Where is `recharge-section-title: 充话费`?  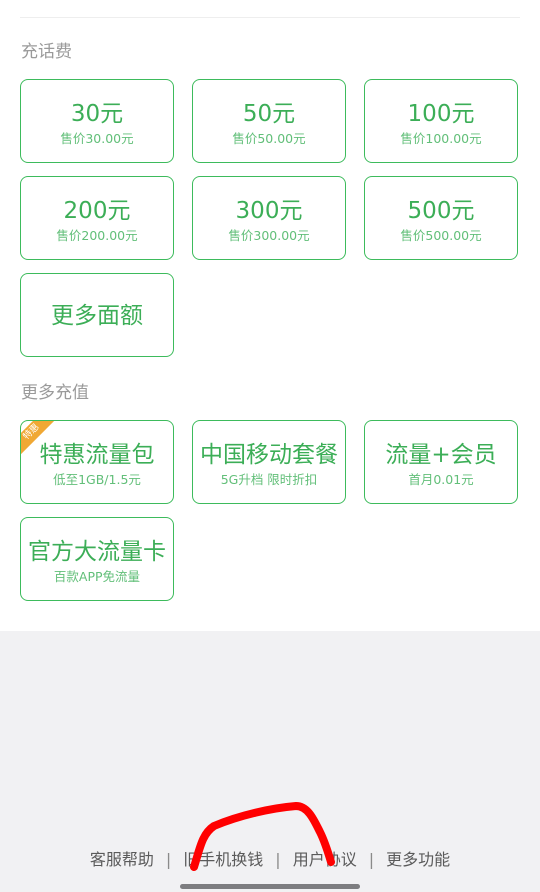 recharge-section-title: 充话费 is located at coordinates (46, 52).